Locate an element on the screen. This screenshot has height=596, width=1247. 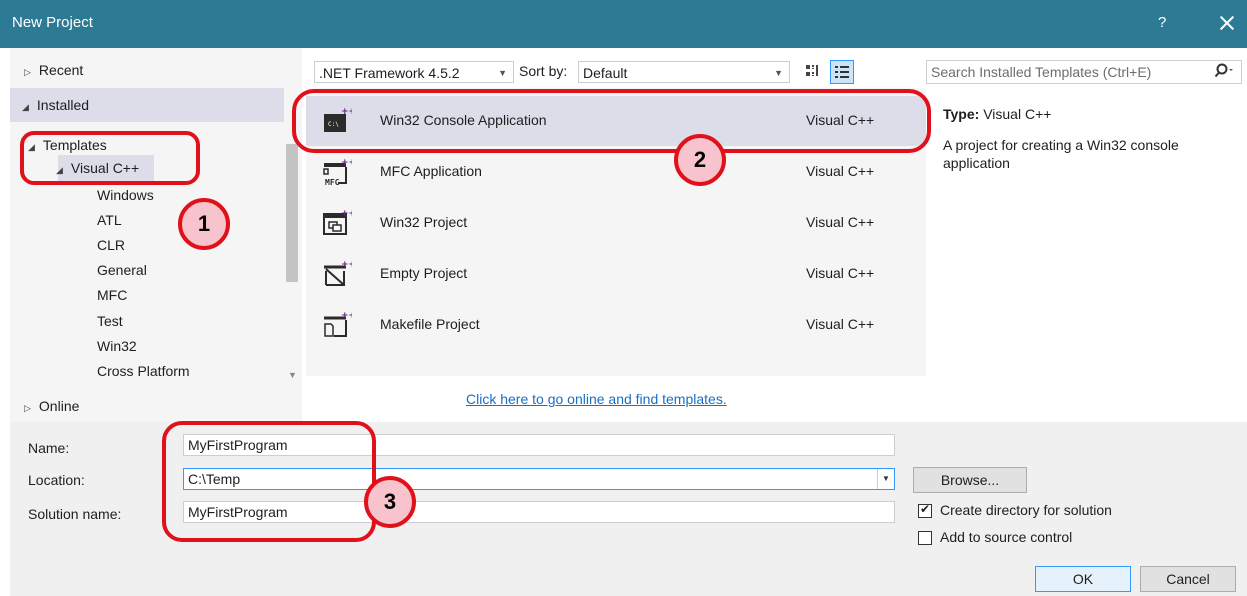
nav-online-label: Online is located at coordinates (59, 406).